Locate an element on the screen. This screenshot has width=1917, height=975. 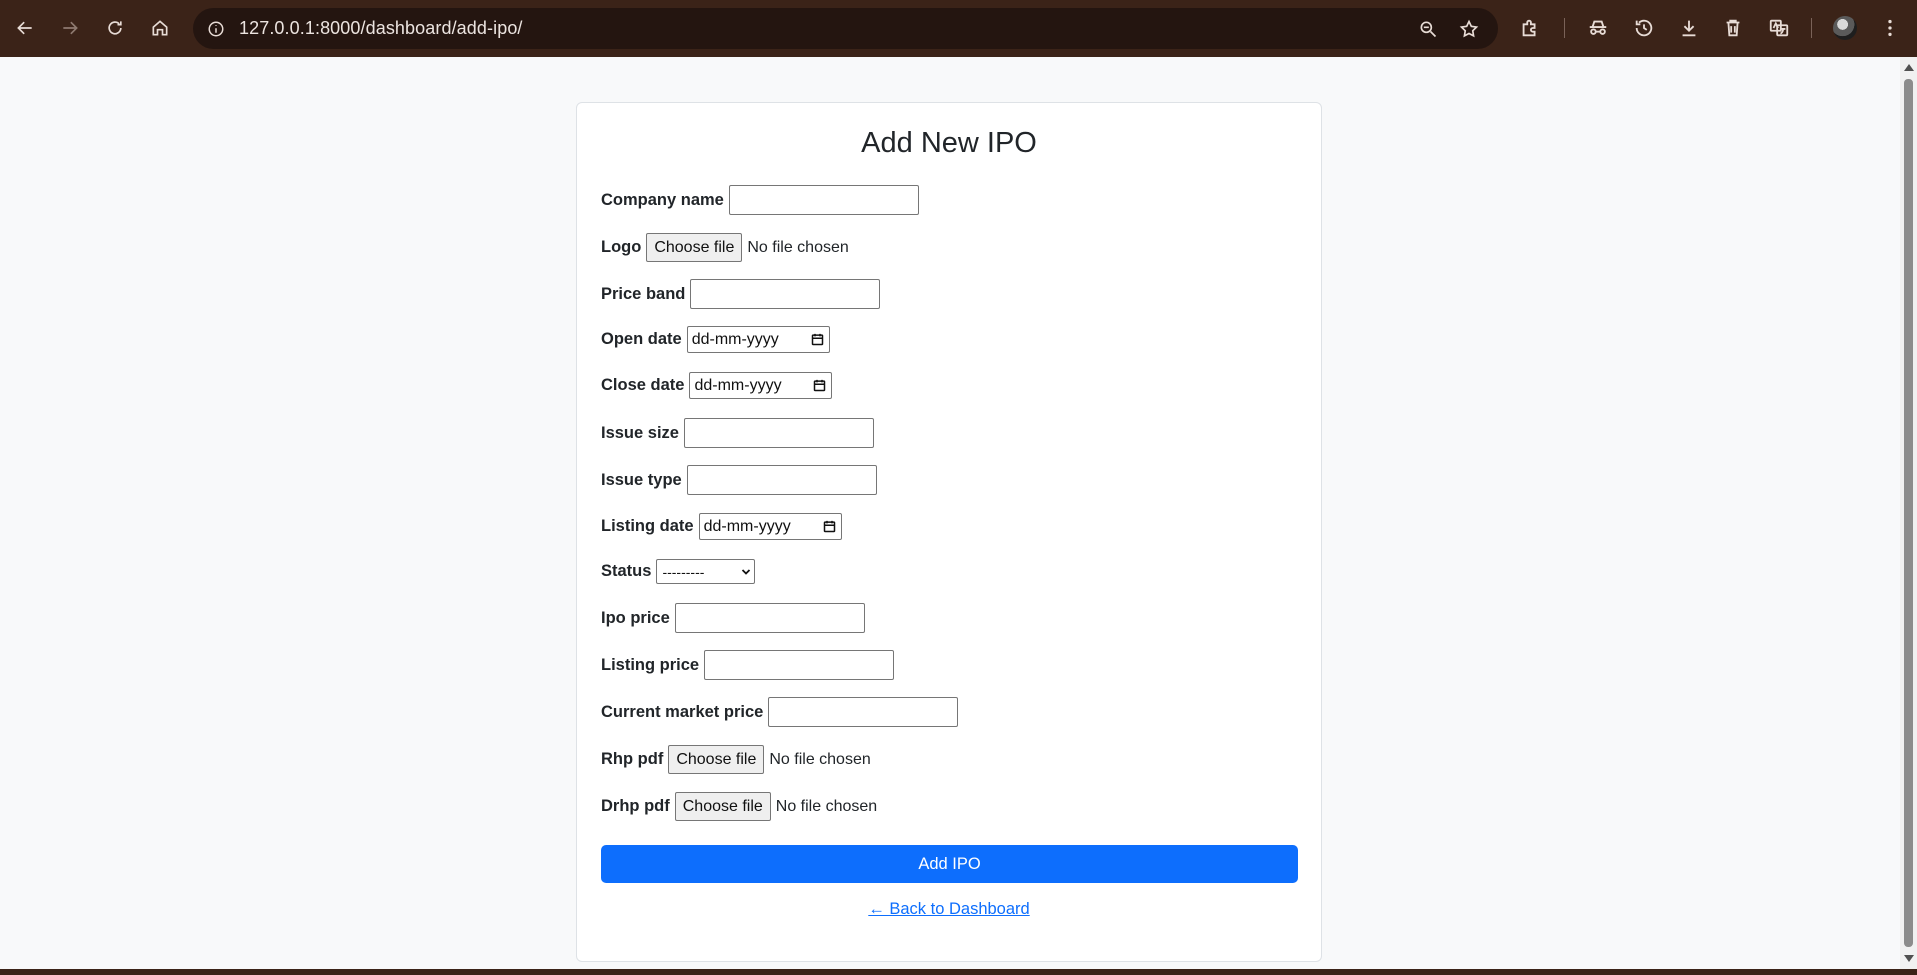
issue-type-input is located at coordinates (781, 480).